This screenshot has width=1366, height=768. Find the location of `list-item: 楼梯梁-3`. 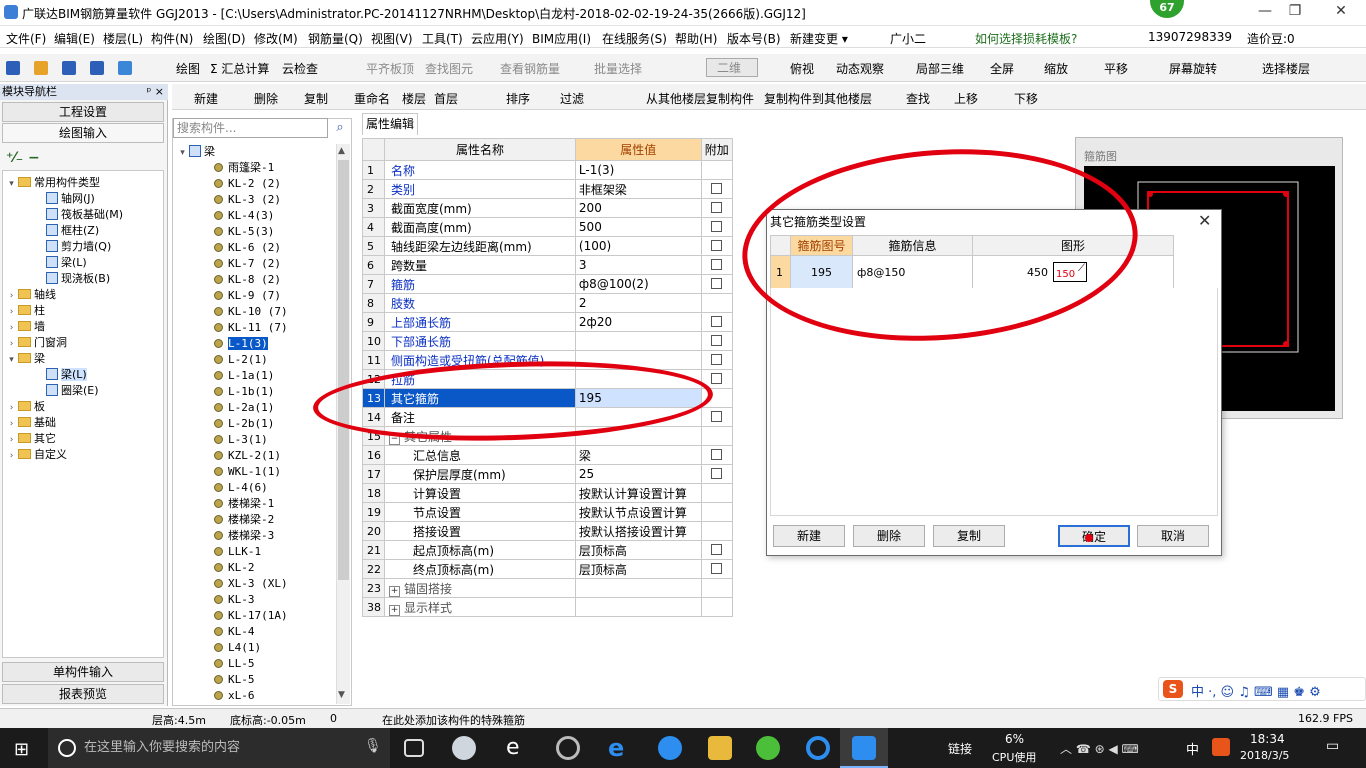

list-item: 楼梯梁-3 is located at coordinates (244, 536).